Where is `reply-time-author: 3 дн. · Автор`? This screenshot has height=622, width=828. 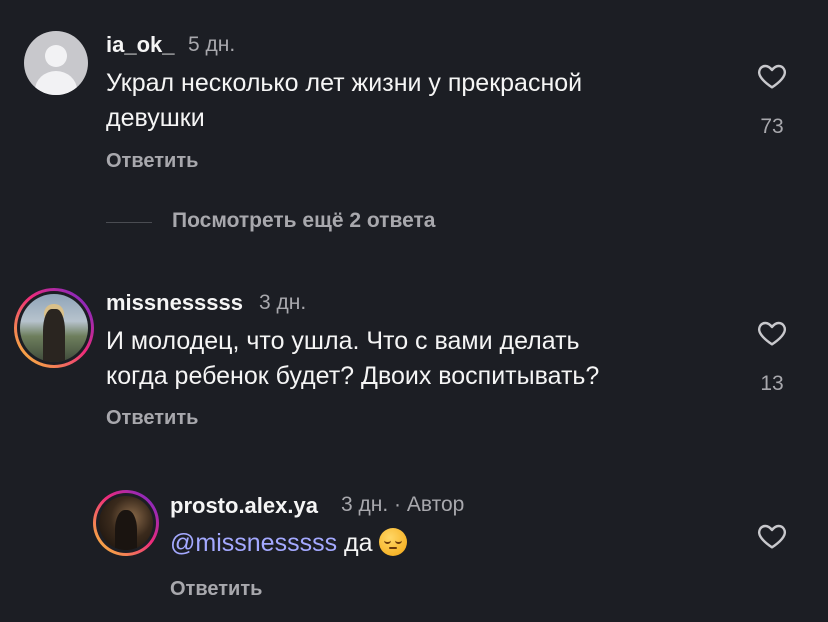
reply-time-author: 3 дн. · Автор is located at coordinates (403, 504).